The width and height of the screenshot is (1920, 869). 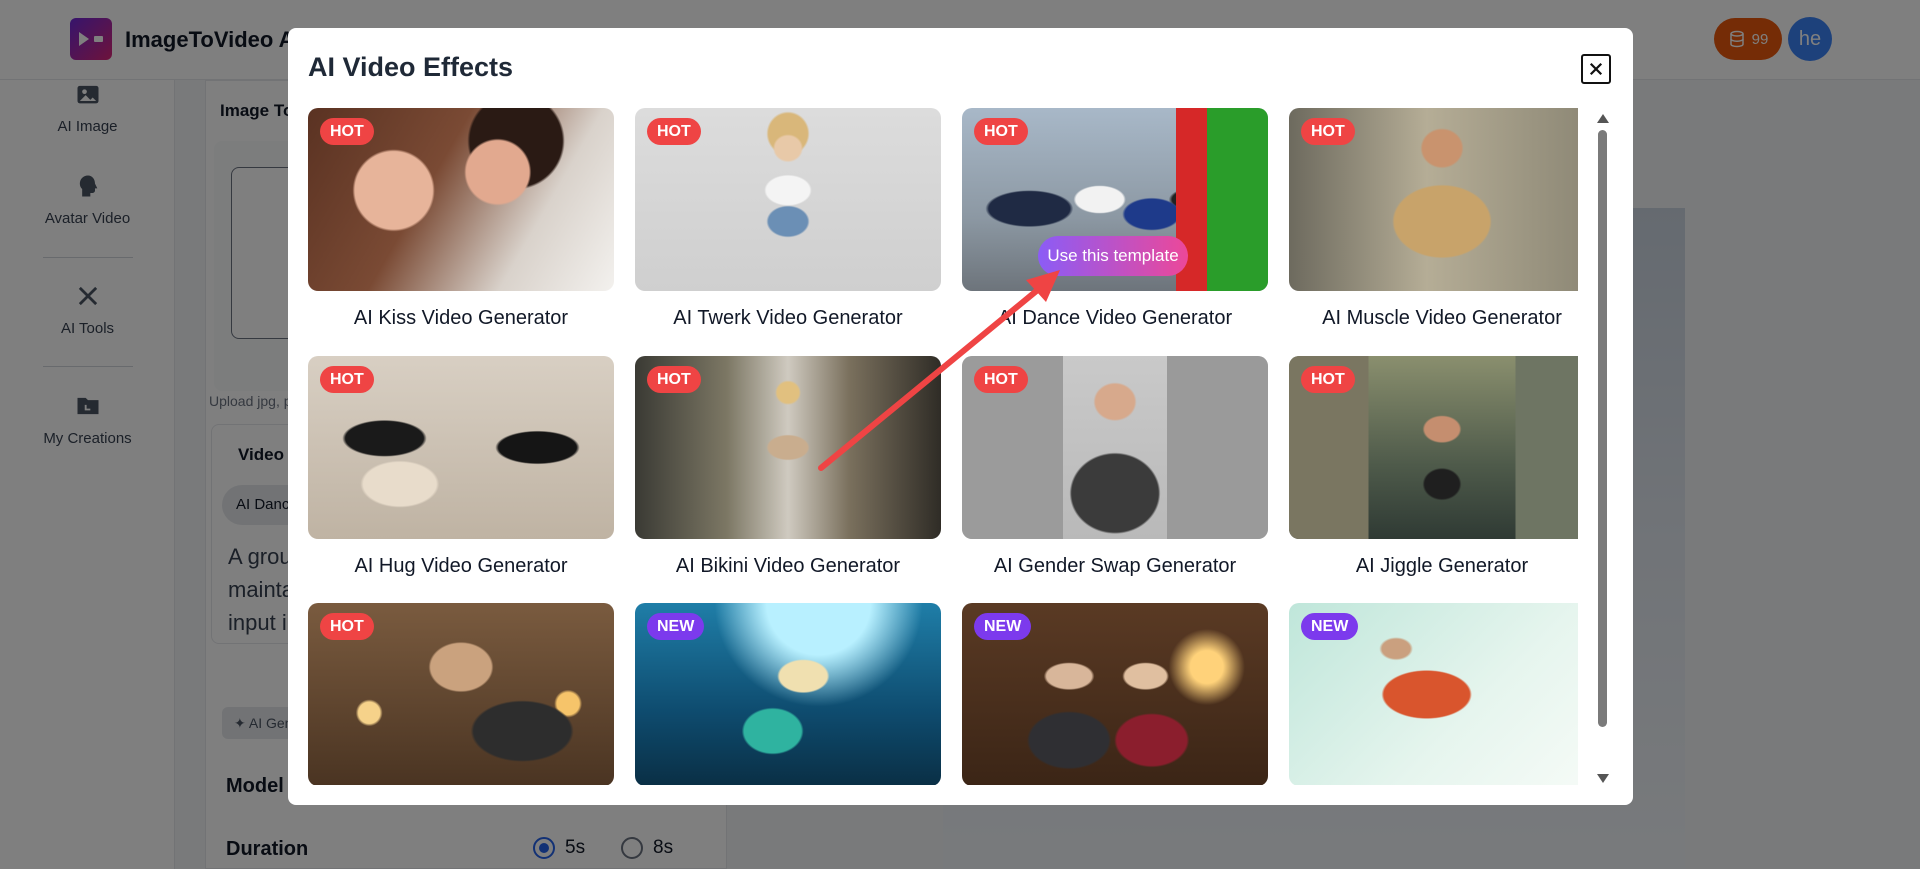 I want to click on effect-card-bikini: HOT AI Bikini Video Generator, so click(x=788, y=467).